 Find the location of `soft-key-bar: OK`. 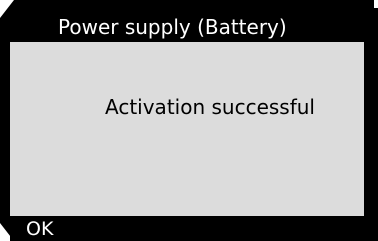

soft-key-bar: OK is located at coordinates (187, 228).